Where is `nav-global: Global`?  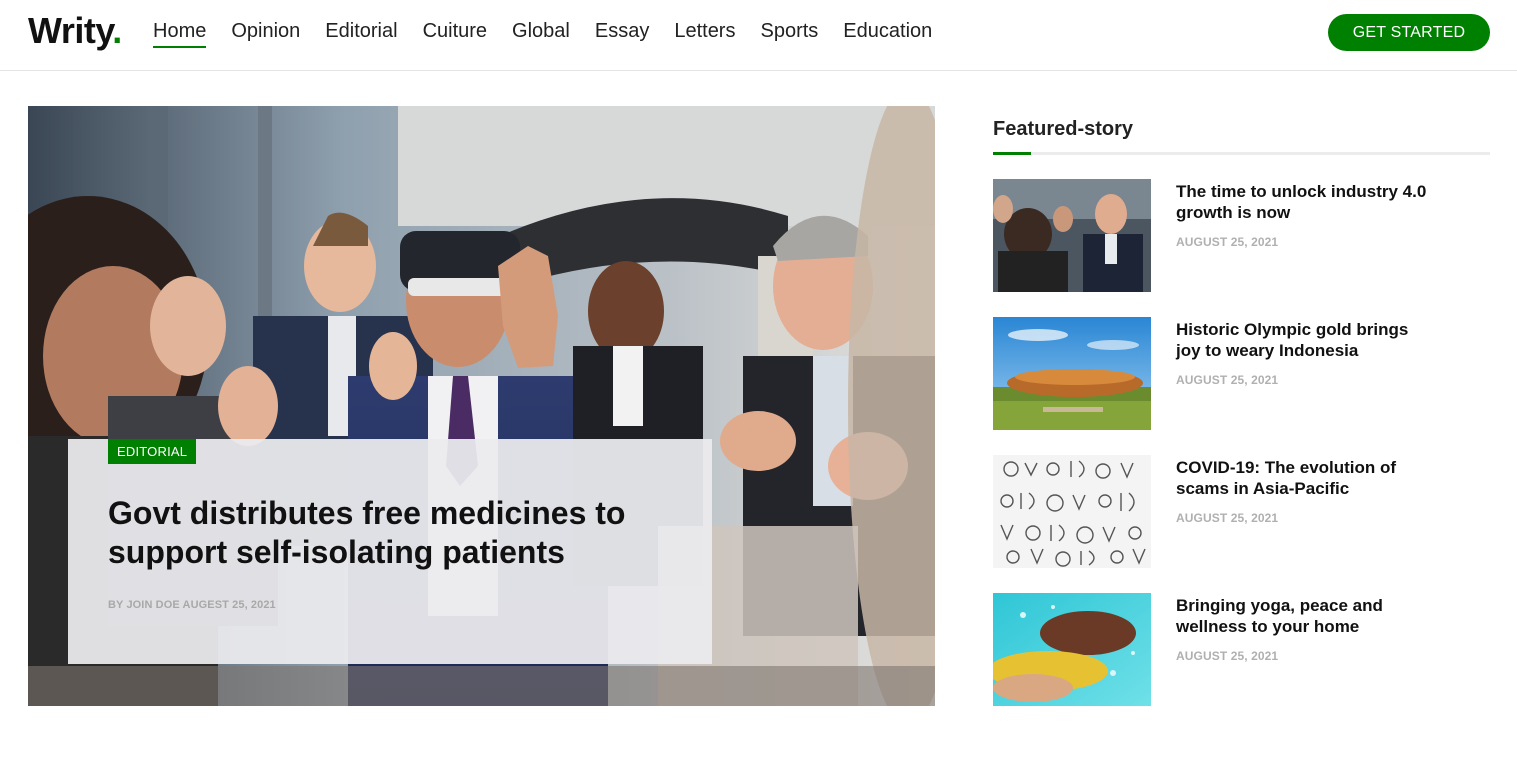
nav-global: Global is located at coordinates (541, 31).